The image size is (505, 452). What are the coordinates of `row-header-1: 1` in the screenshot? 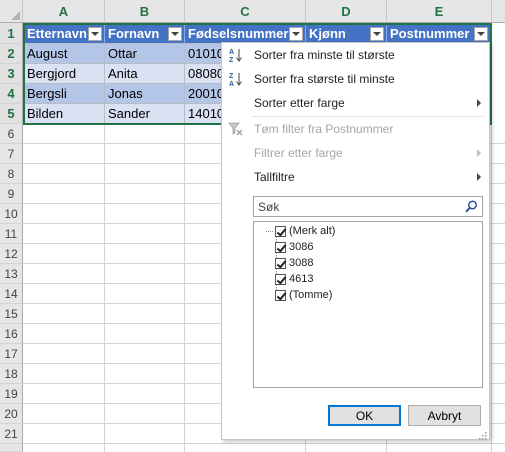 It's located at (11, 33).